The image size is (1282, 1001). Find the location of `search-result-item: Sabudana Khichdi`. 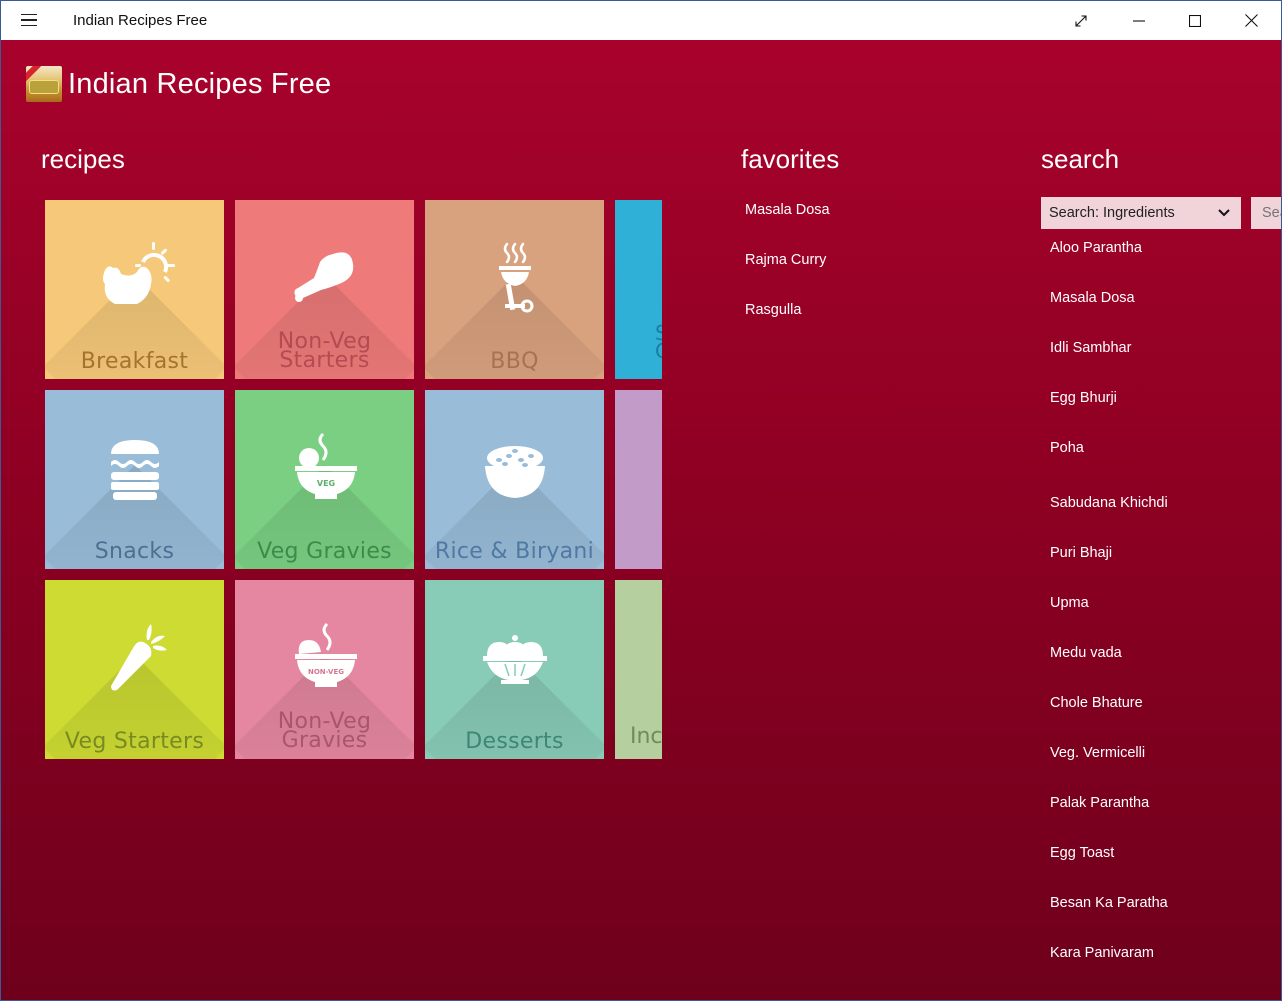

search-result-item: Sabudana Khichdi is located at coordinates (1109, 503).